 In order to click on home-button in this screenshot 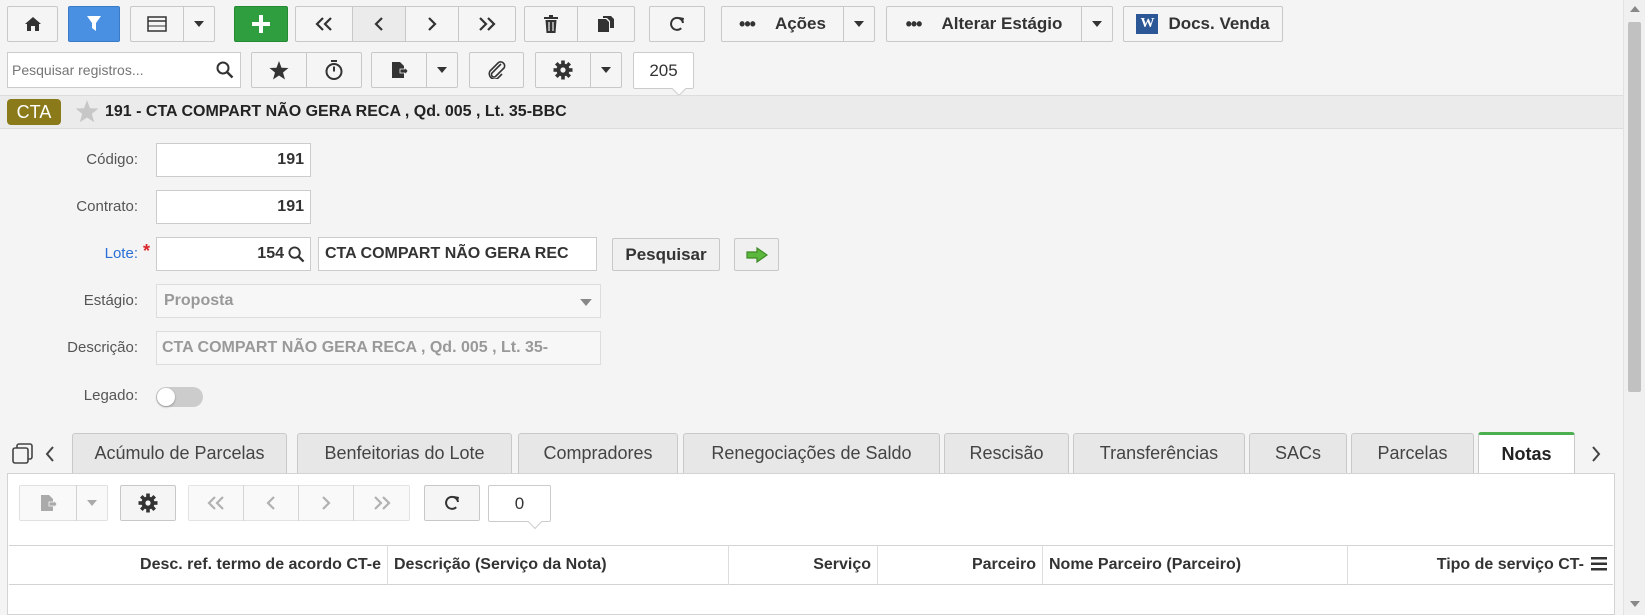, I will do `click(32, 24)`.